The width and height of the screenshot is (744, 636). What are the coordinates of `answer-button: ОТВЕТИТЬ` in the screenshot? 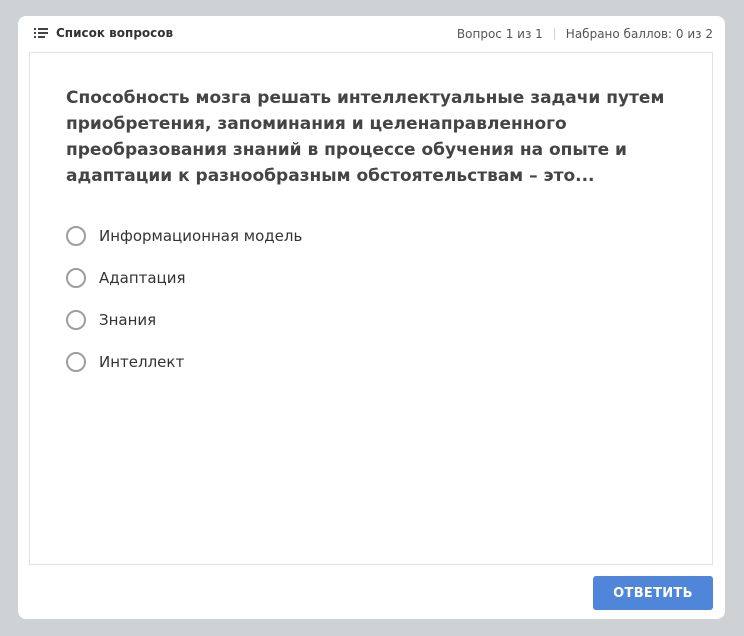 It's located at (653, 593).